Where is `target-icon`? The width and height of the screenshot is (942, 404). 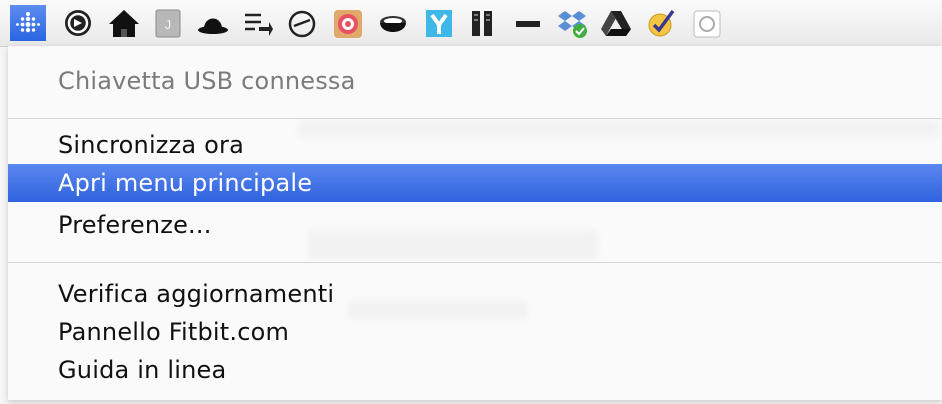
target-icon is located at coordinates (348, 23).